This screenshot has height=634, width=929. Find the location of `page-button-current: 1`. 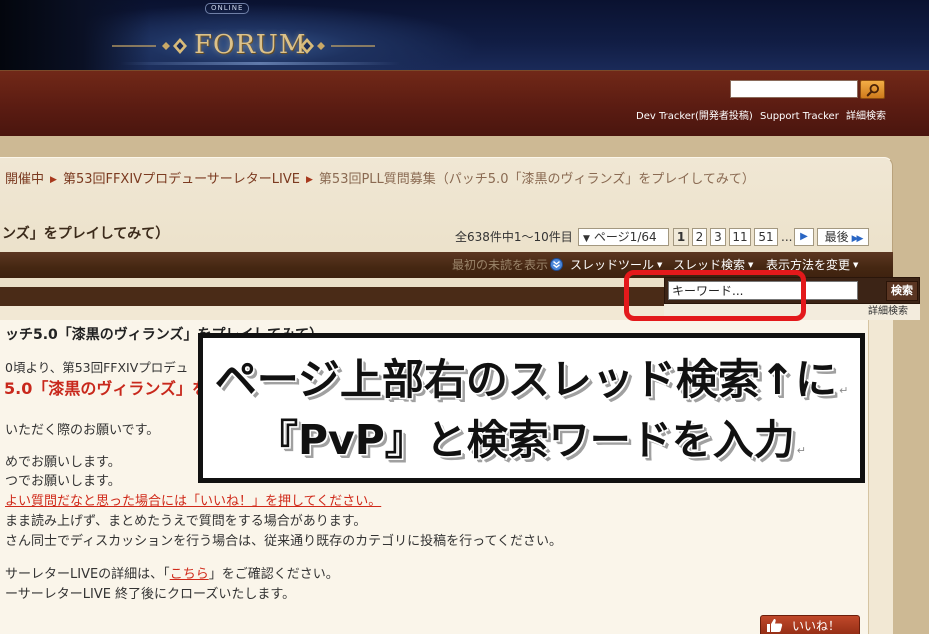

page-button-current: 1 is located at coordinates (681, 237).